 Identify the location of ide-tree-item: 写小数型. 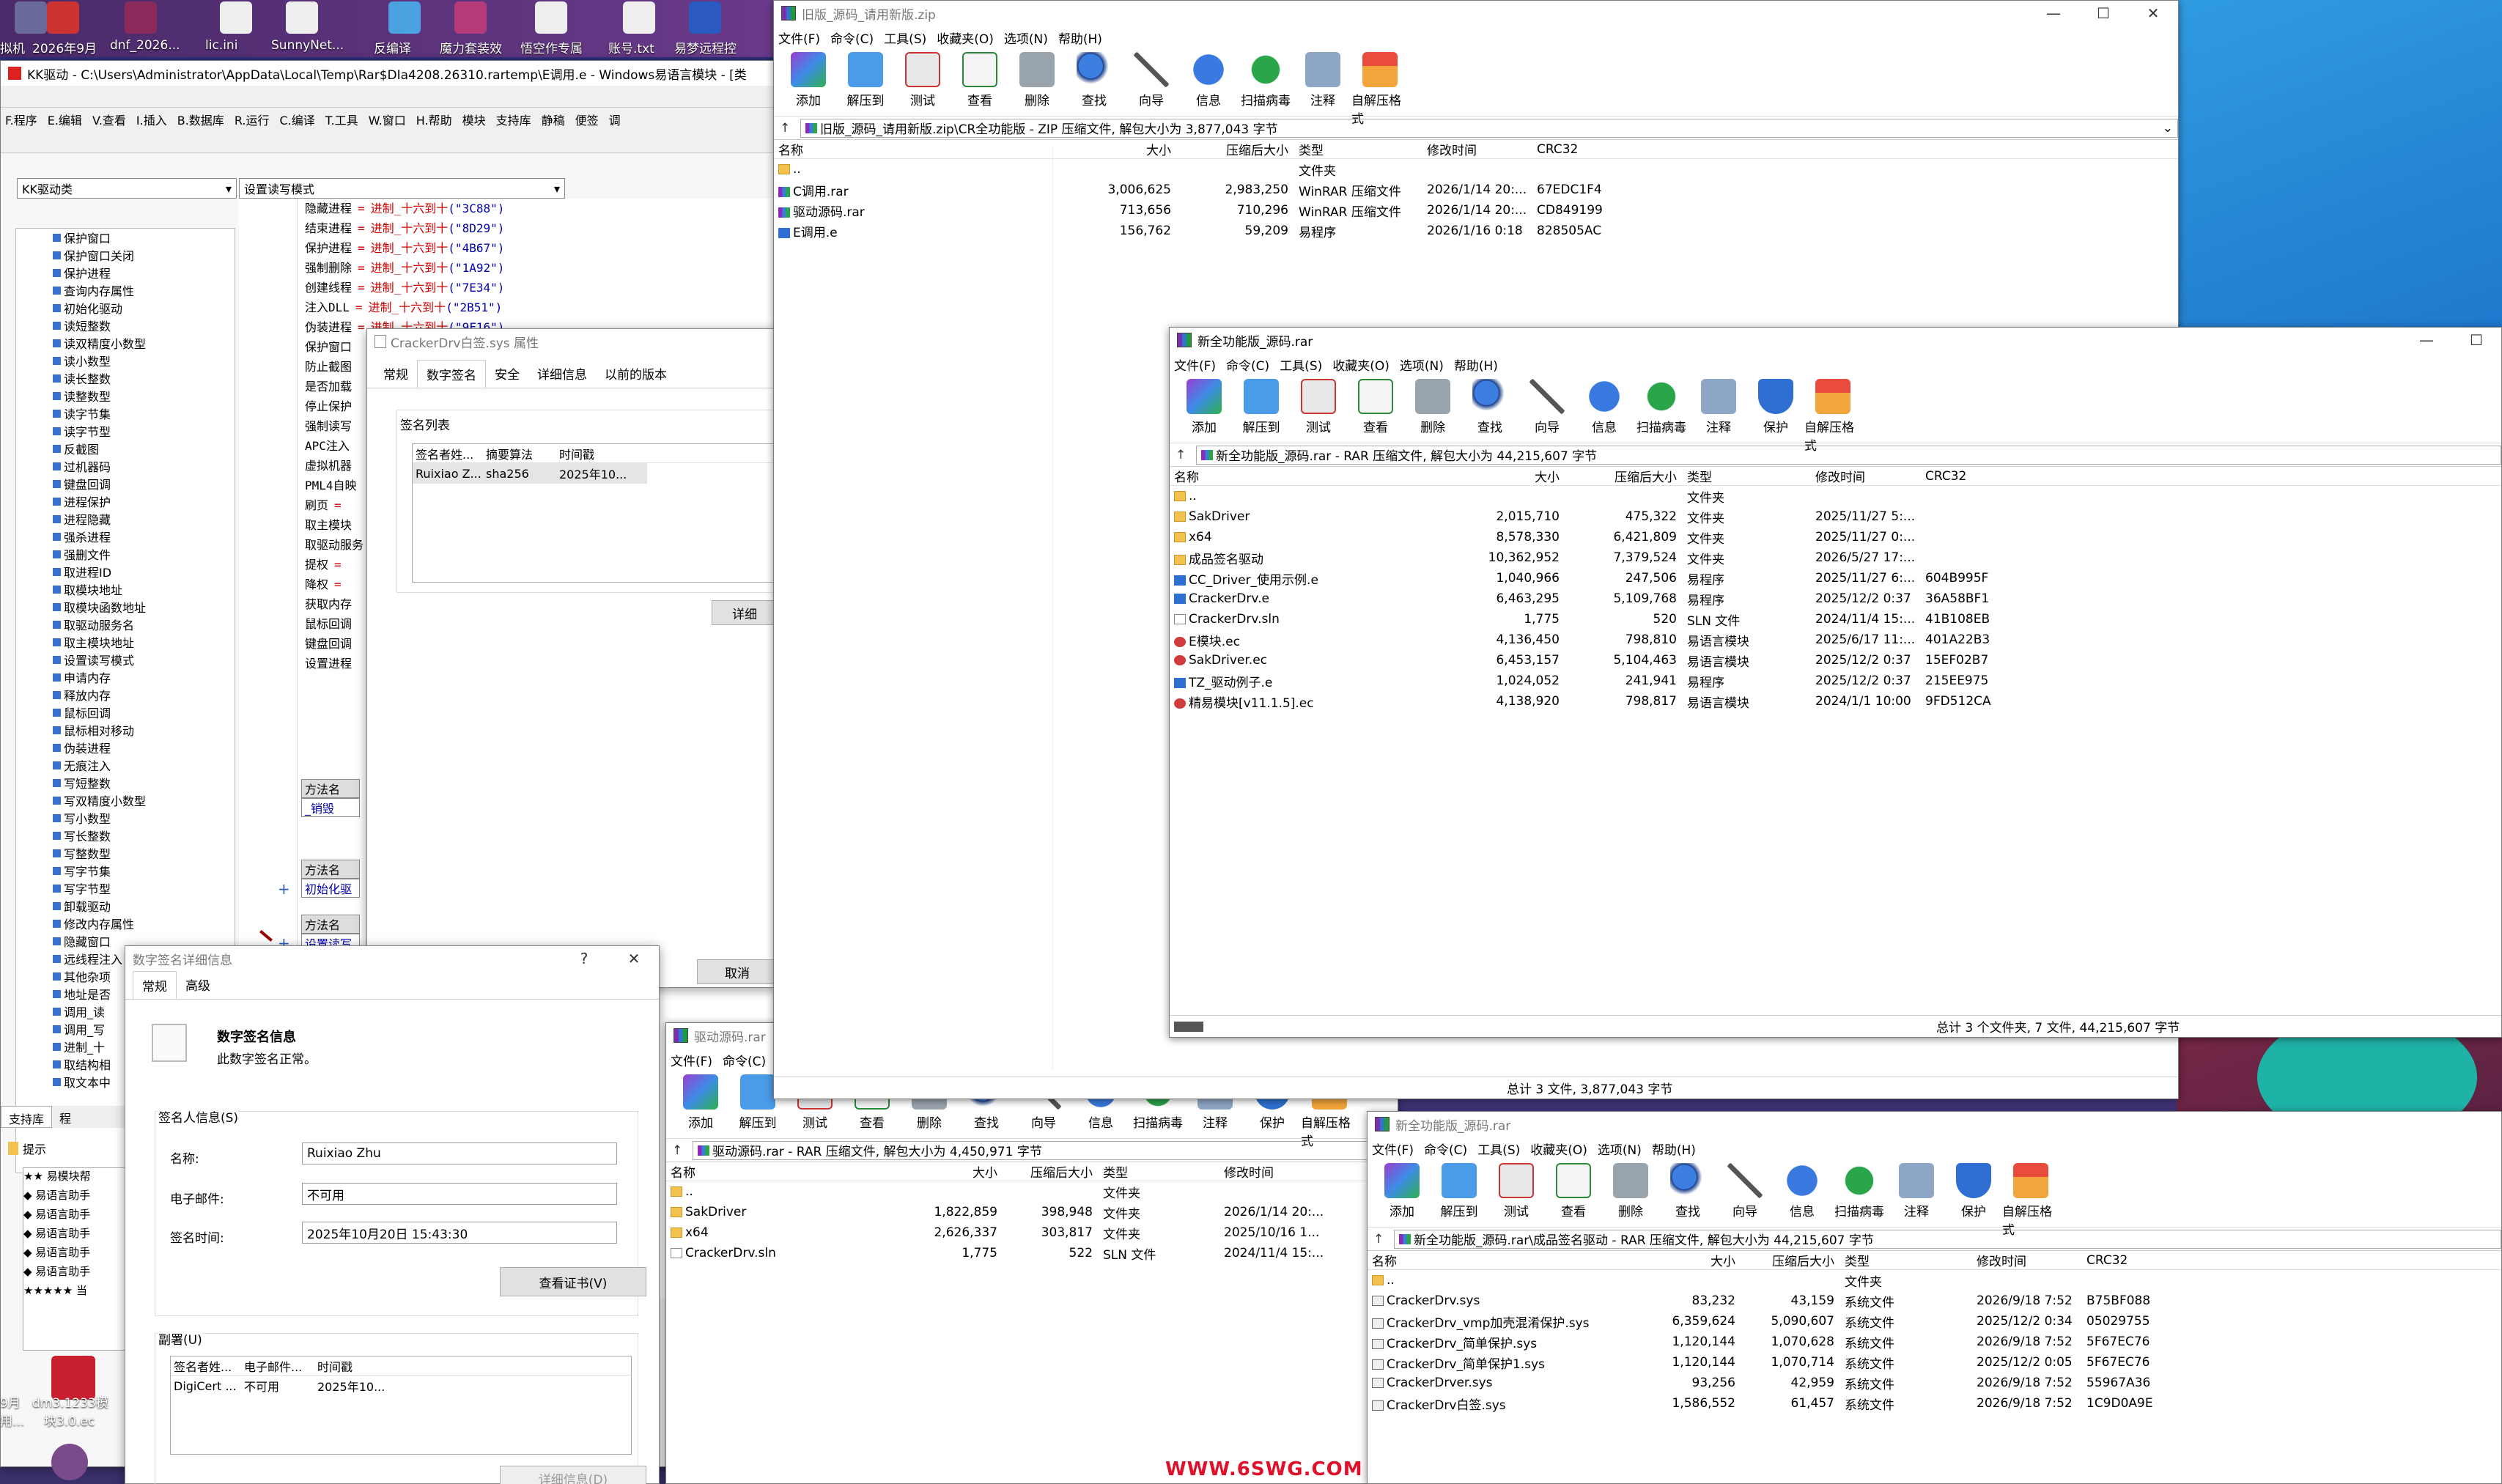
(144, 818).